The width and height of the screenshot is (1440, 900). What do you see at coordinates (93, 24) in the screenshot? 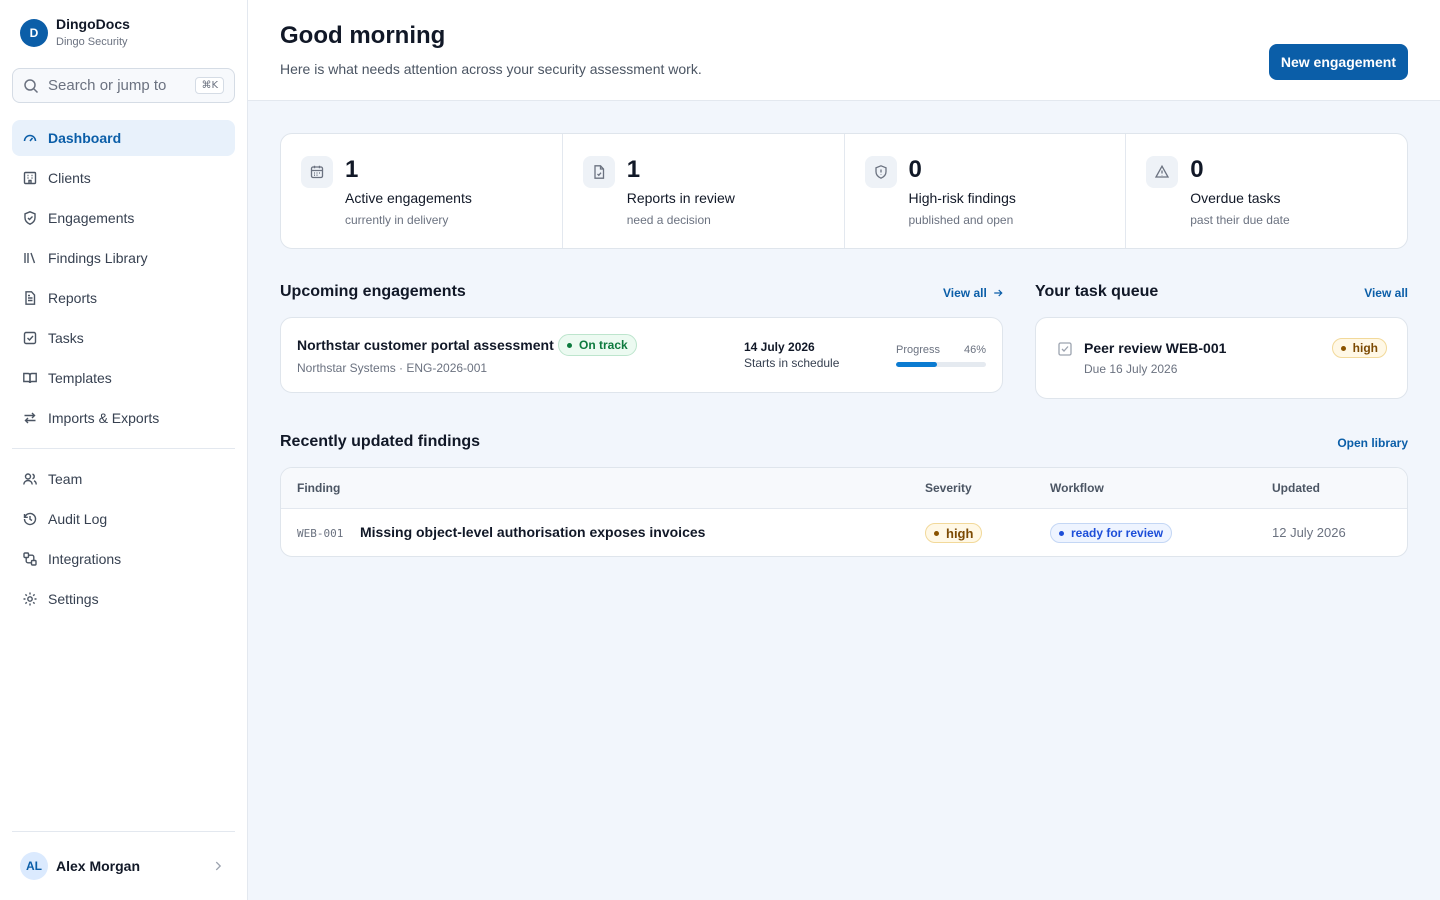
I see `brand-name: DingoDocs` at bounding box center [93, 24].